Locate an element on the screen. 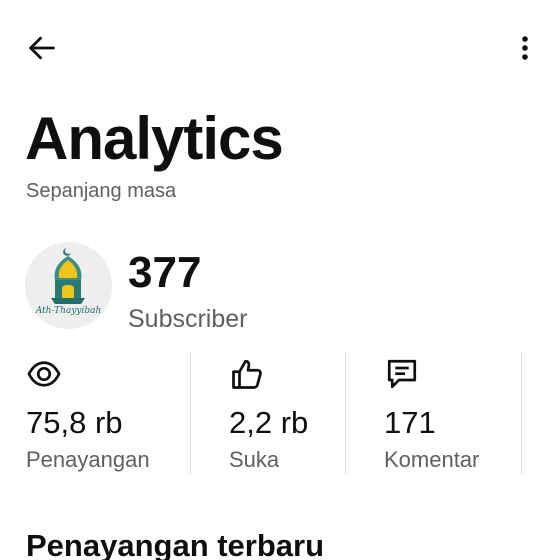  subscriber-label: Subscriber is located at coordinates (188, 319).